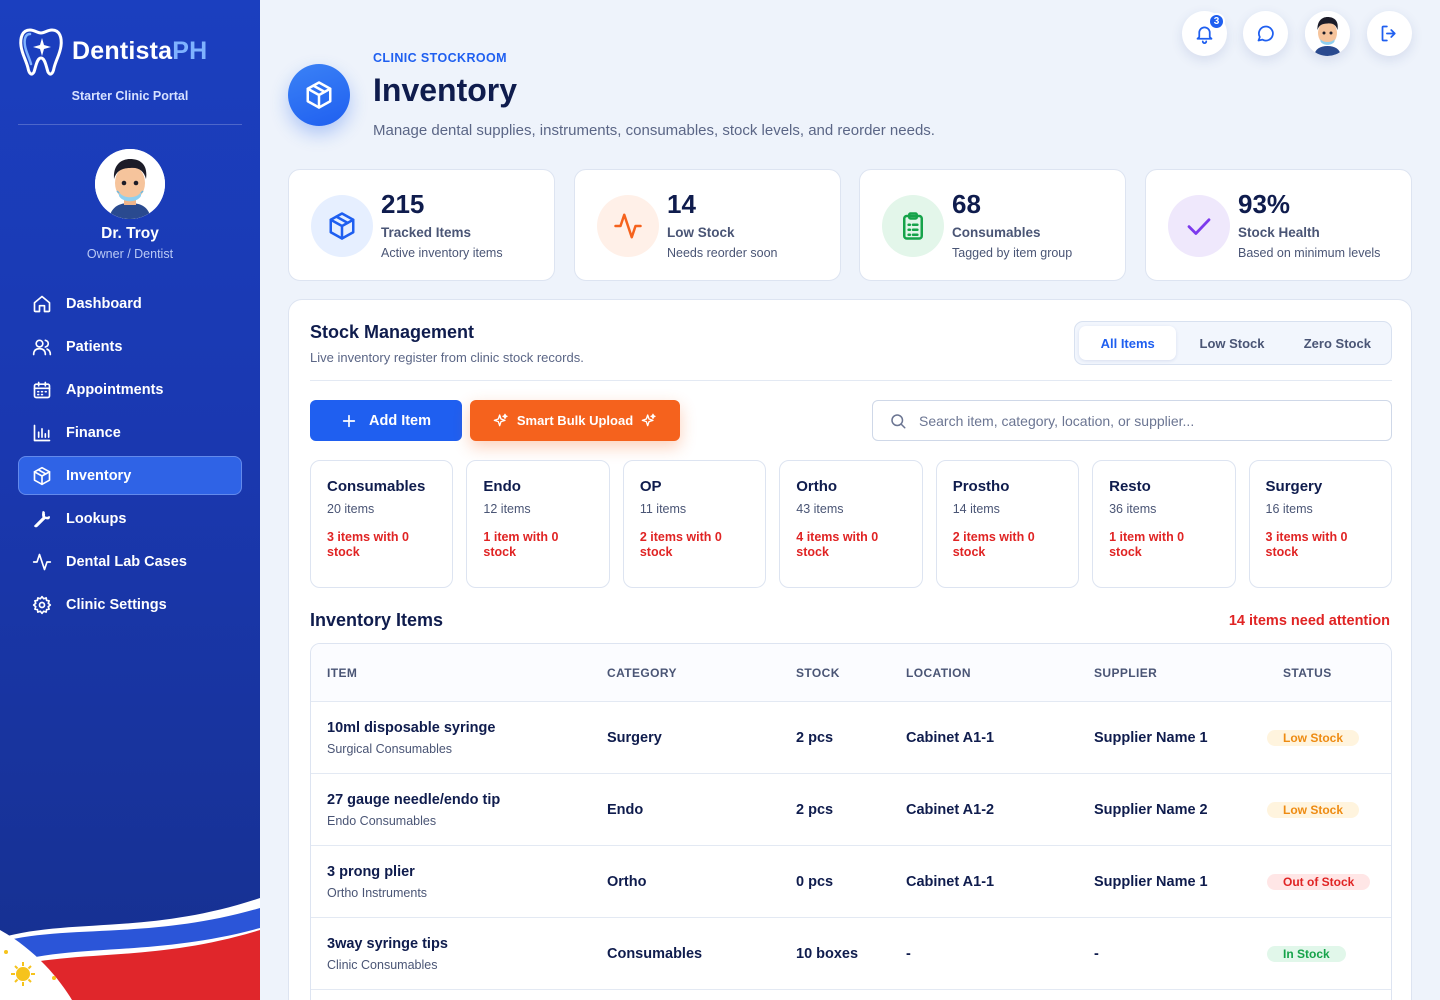 Image resolution: width=1440 pixels, height=1000 pixels. Describe the element at coordinates (130, 561) in the screenshot. I see `sidebar-item-dental-lab-cases: Dental Lab Cases` at that location.